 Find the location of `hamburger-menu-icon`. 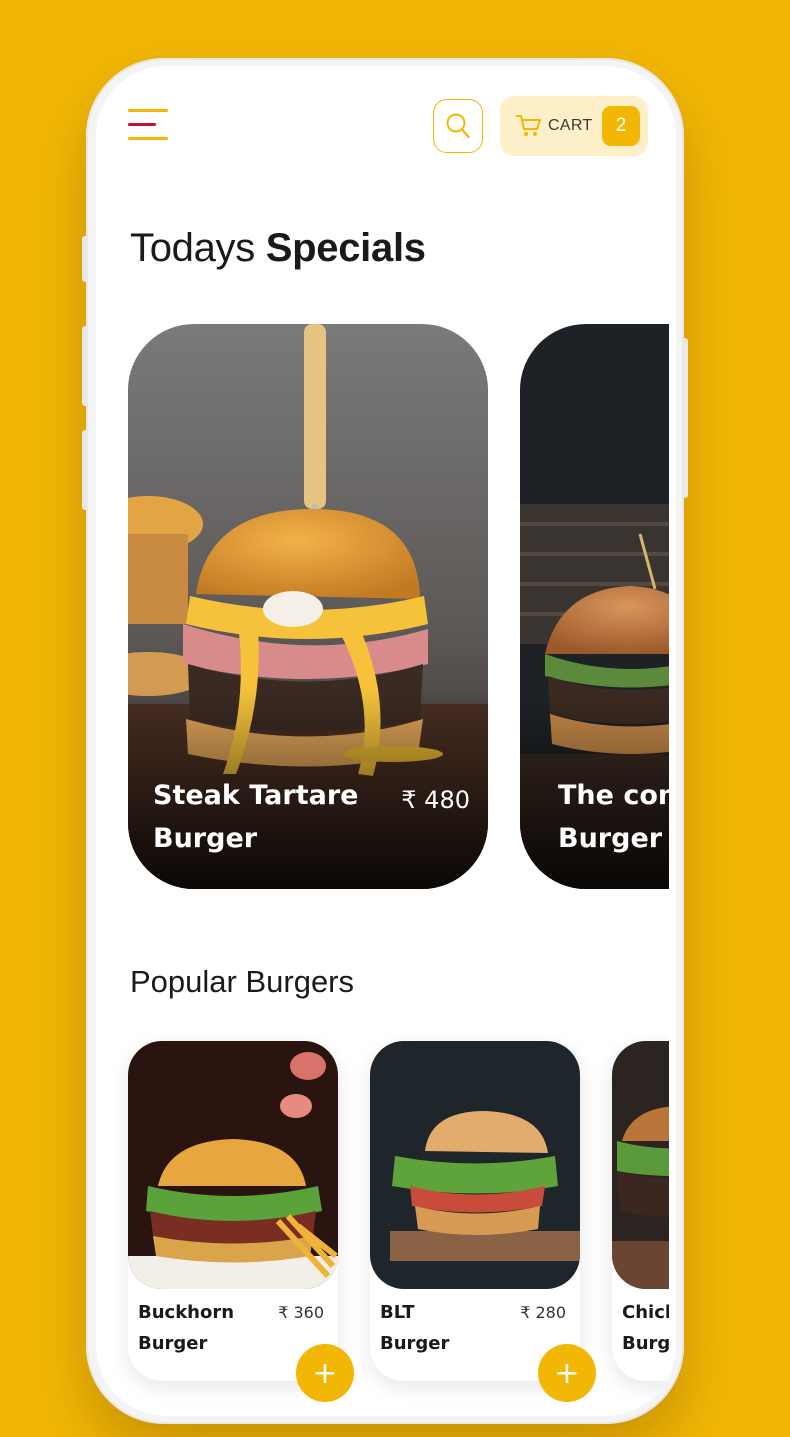

hamburger-menu-icon is located at coordinates (150, 126).